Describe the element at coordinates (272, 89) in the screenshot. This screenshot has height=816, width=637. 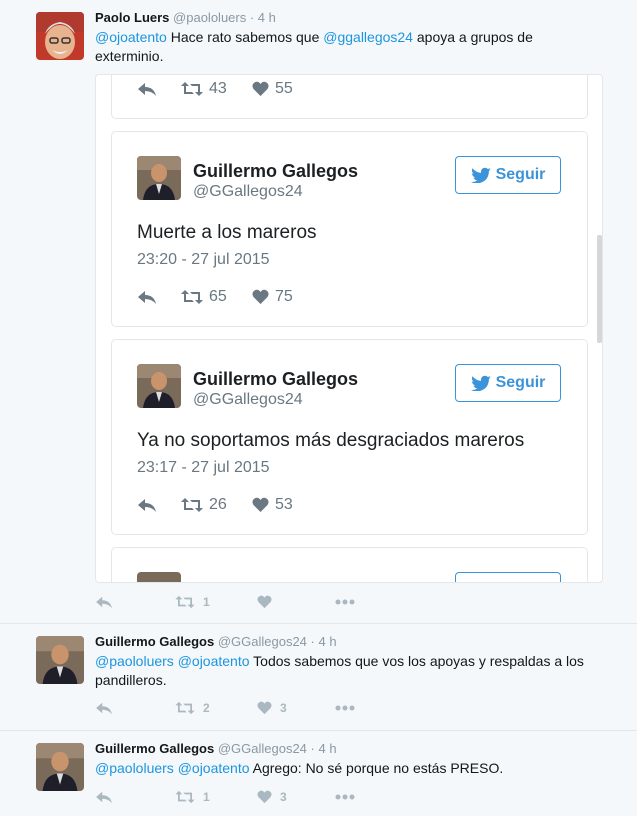
I see `like-button: 55` at that location.